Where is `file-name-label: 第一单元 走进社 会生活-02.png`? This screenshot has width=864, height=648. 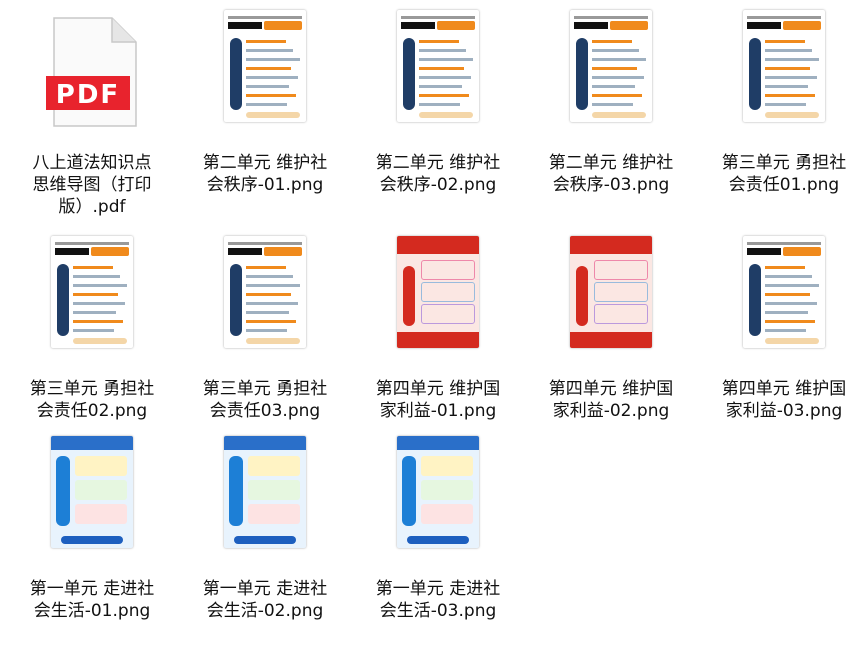
file-name-label: 第一单元 走进社 会生活-02.png is located at coordinates (265, 600).